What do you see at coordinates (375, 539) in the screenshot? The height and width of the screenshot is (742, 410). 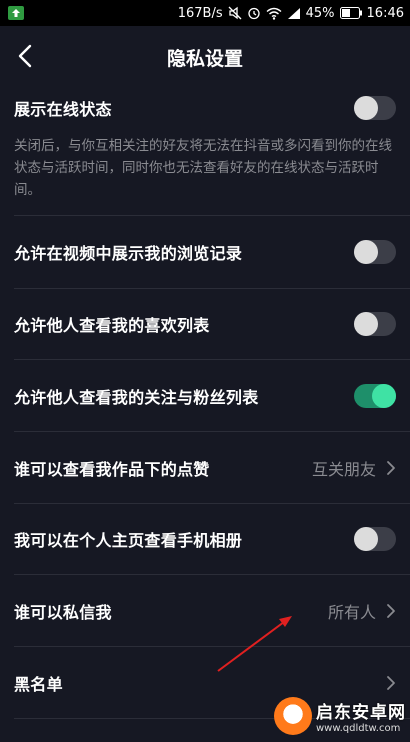 I see `phone-album-toggle` at bounding box center [375, 539].